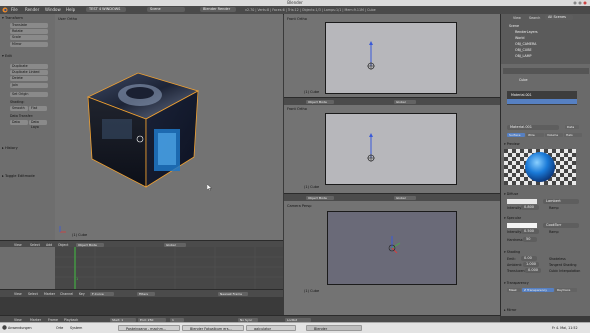 This screenshot has width=590, height=333. Describe the element at coordinates (521, 95) in the screenshot. I see `material-slot-item: Material.001` at that location.